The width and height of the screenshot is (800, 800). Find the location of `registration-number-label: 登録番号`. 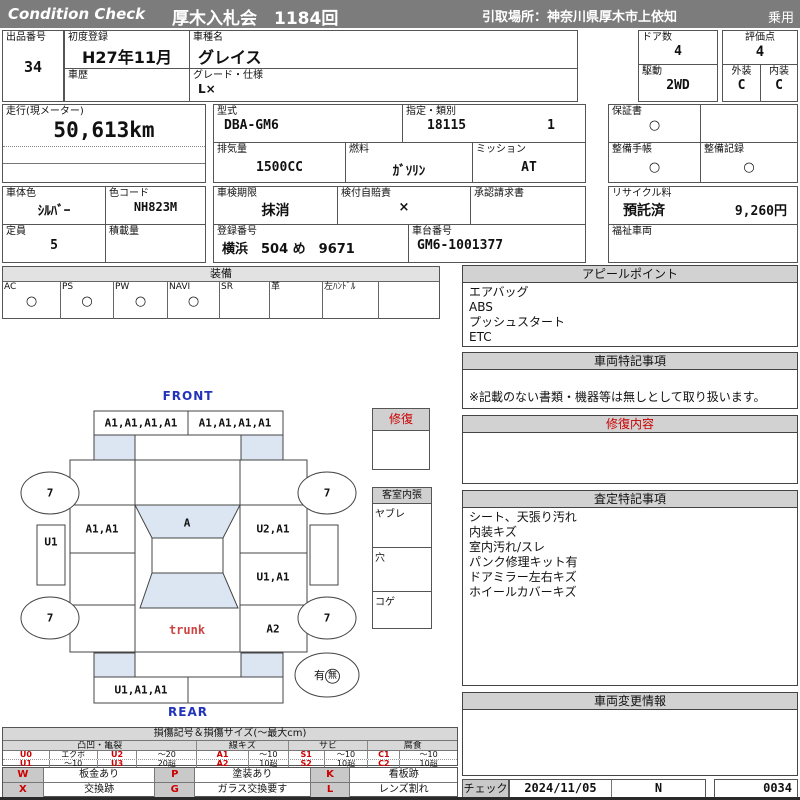

registration-number-label: 登録番号 is located at coordinates (237, 231).